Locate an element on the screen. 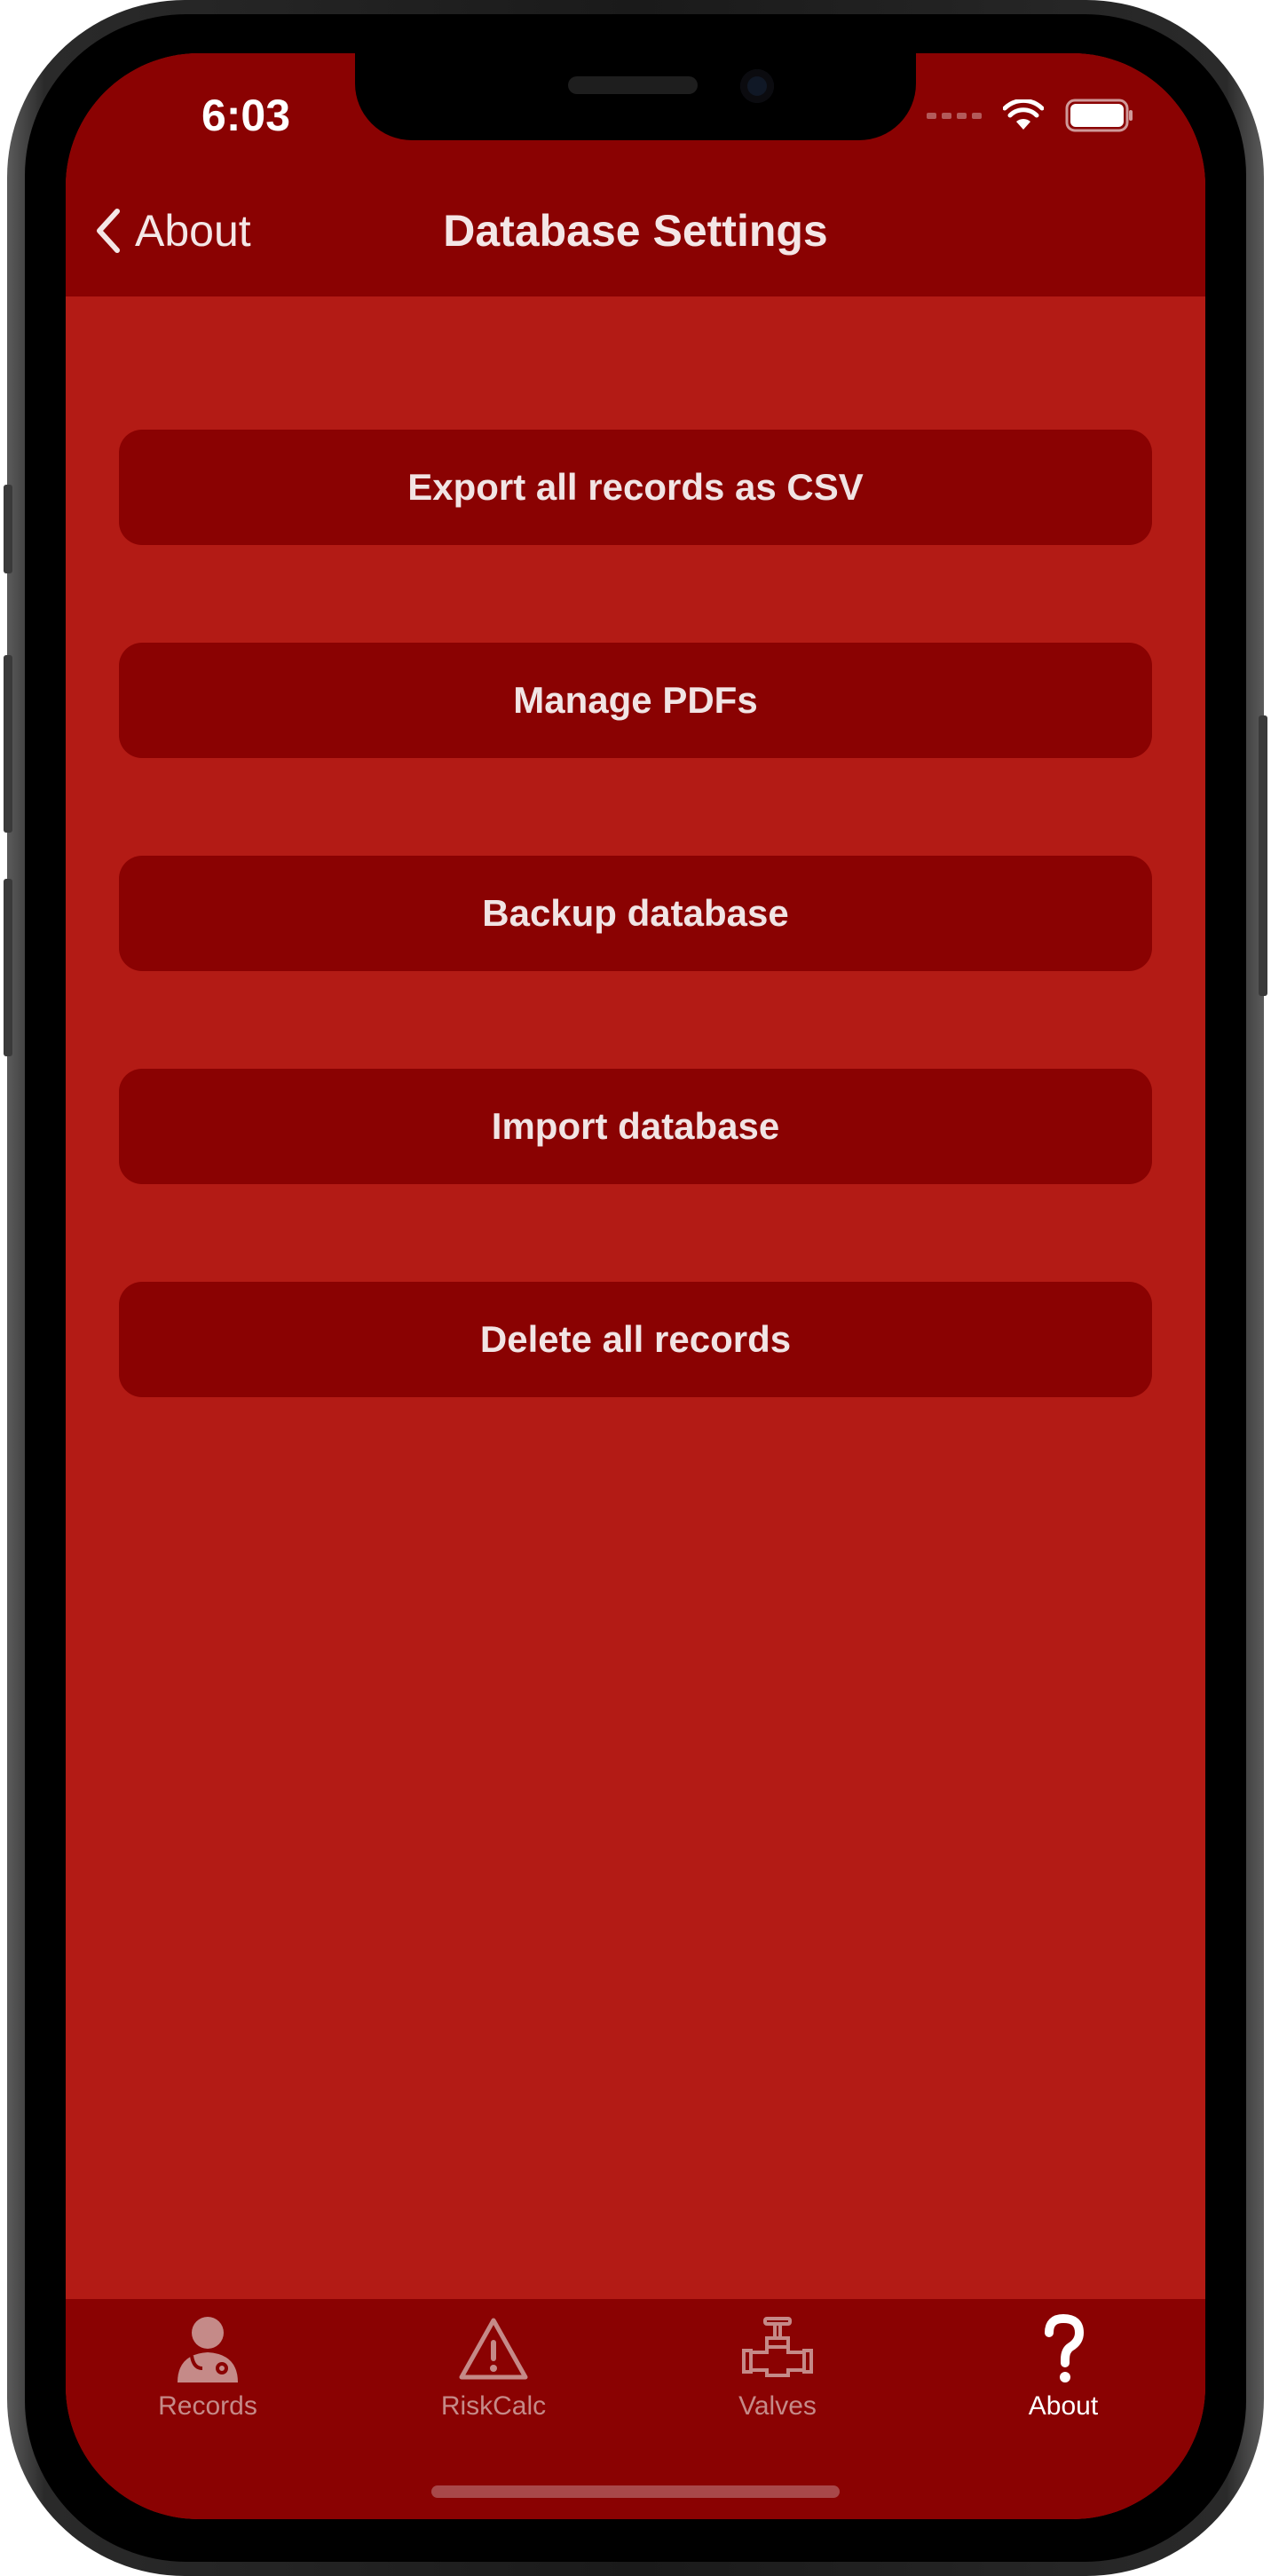 This screenshot has width=1271, height=2576. tab-riskcalc: RiskCalc is located at coordinates (493, 2379).